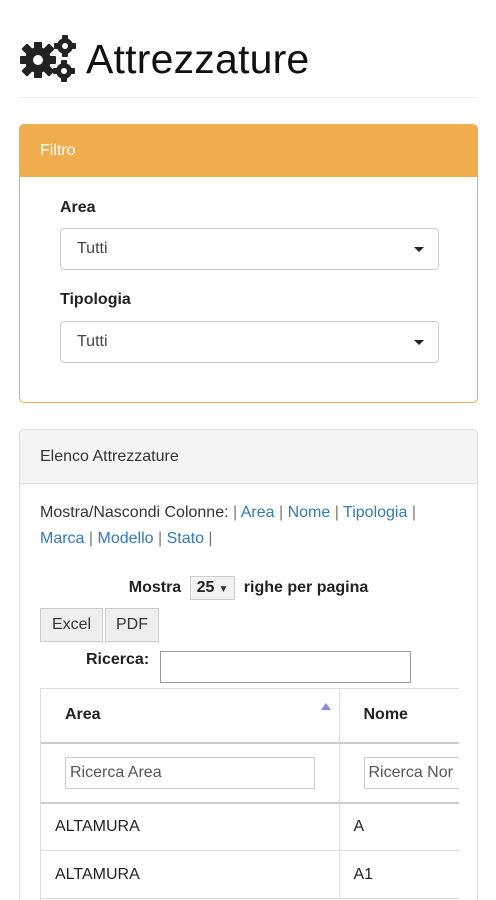 The height and width of the screenshot is (900, 496). Describe the element at coordinates (126, 538) in the screenshot. I see `colvis-link-modello: Modello` at that location.